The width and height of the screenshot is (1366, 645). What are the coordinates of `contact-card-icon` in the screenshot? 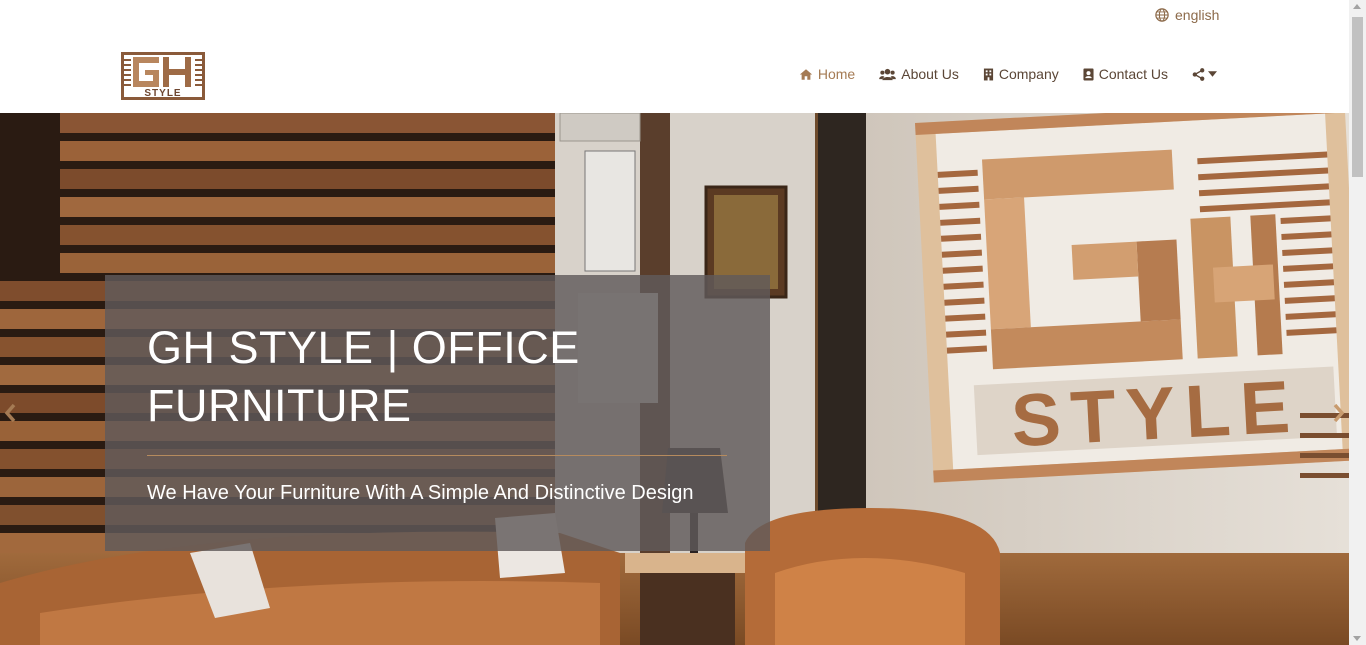 It's located at (1088, 74).